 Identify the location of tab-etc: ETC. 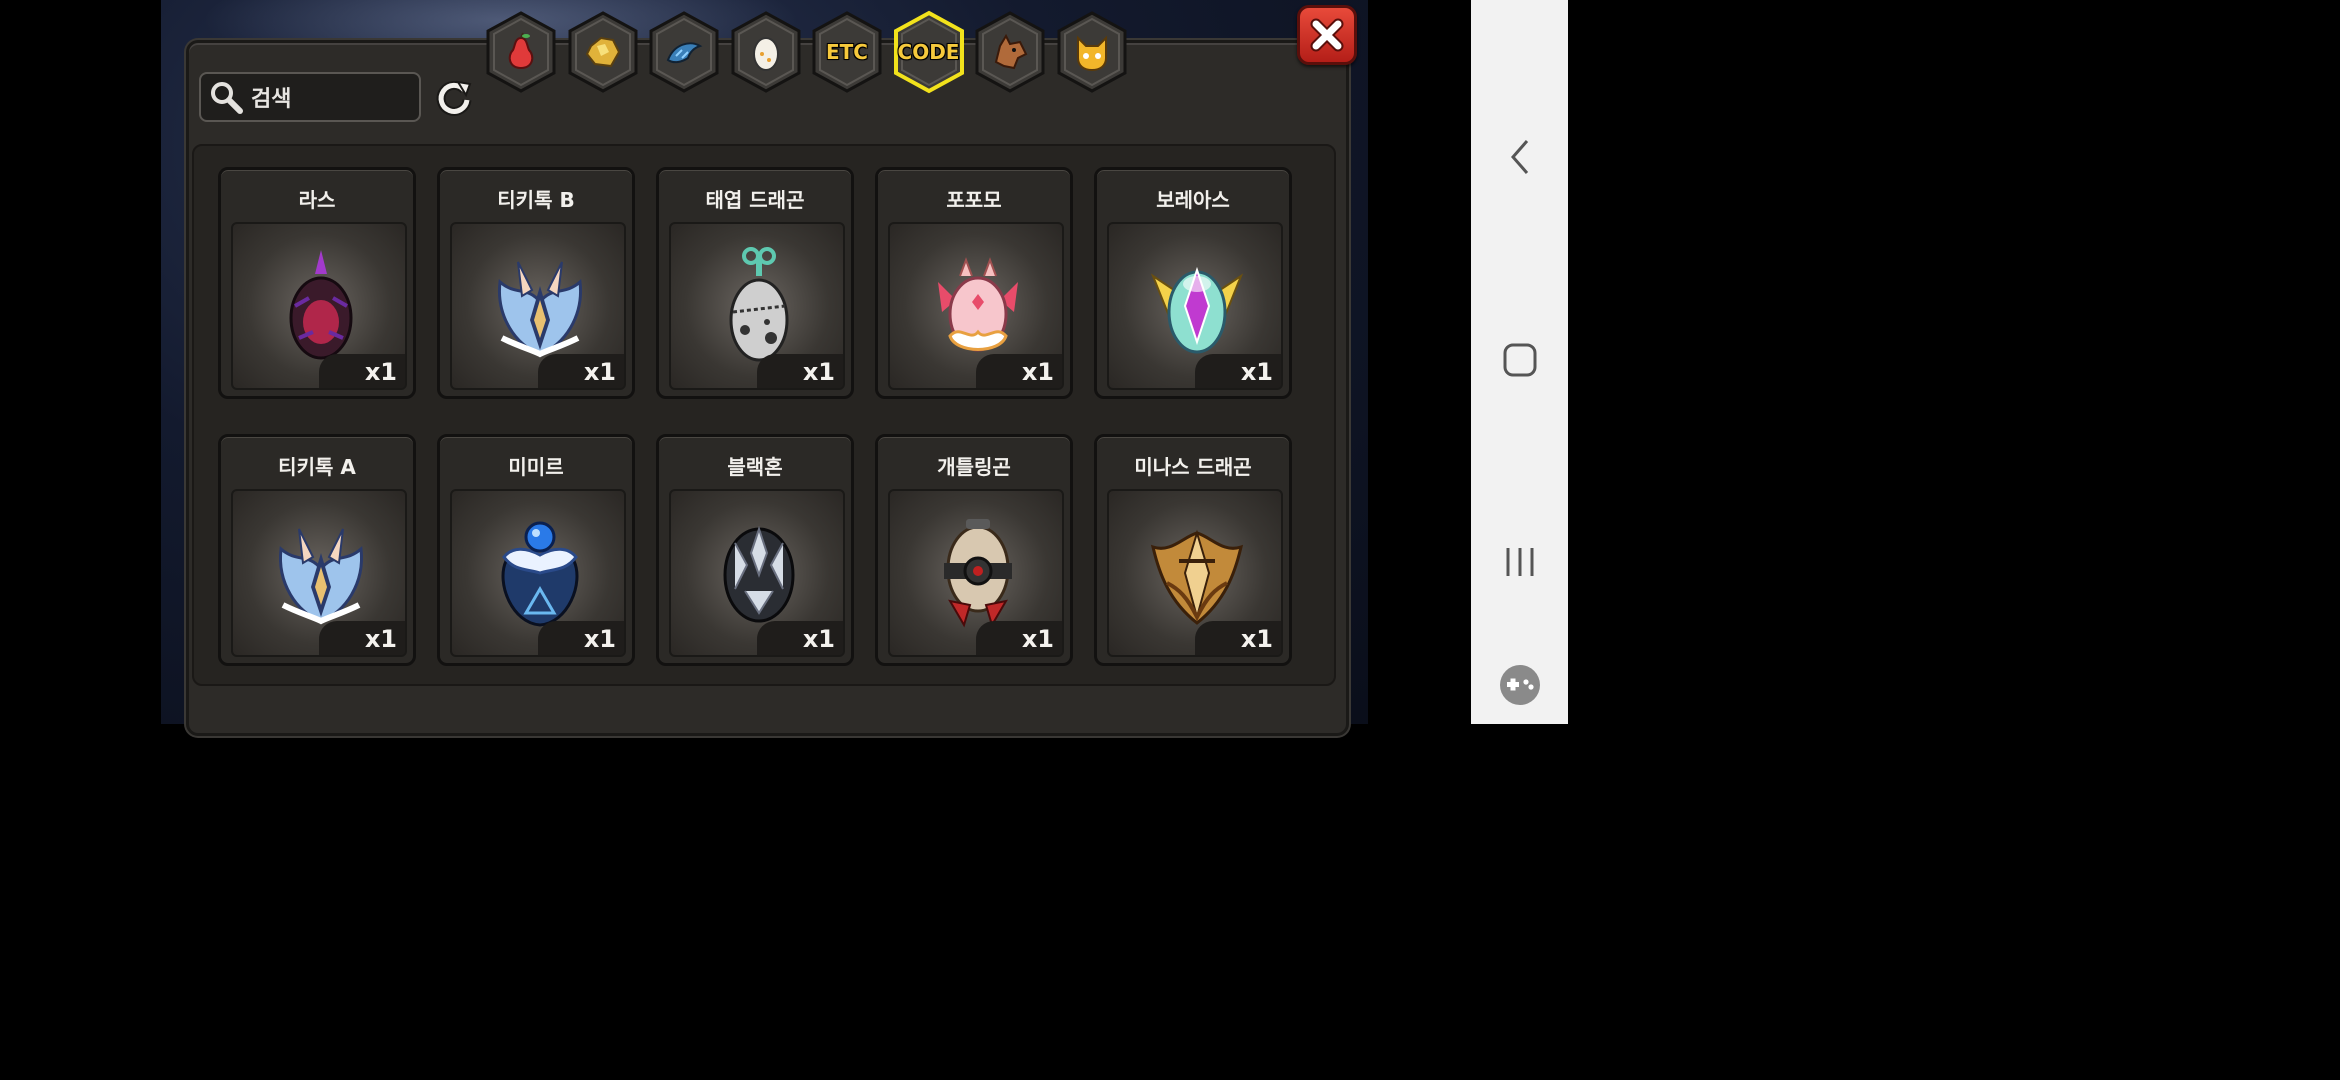
(847, 52).